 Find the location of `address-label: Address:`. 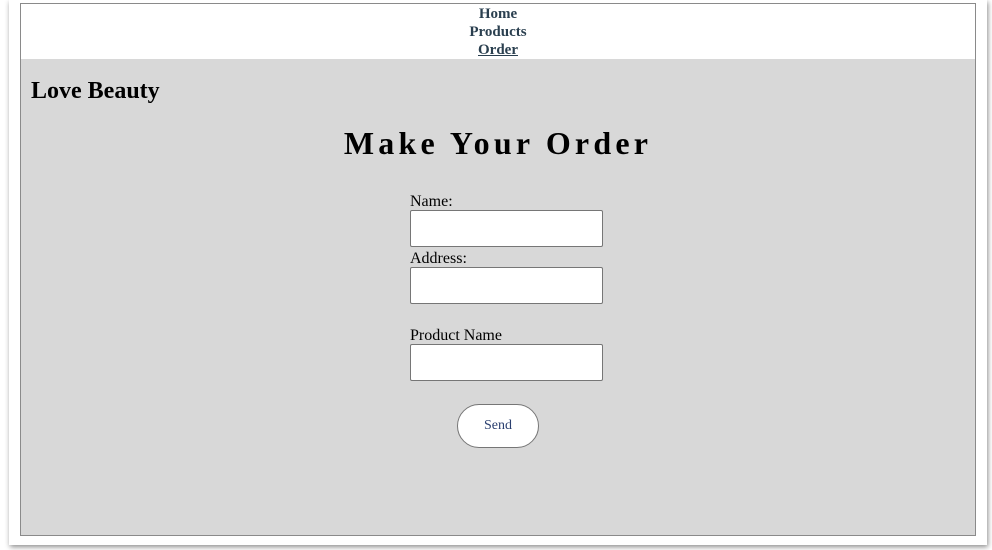

address-label: Address: is located at coordinates (438, 258).